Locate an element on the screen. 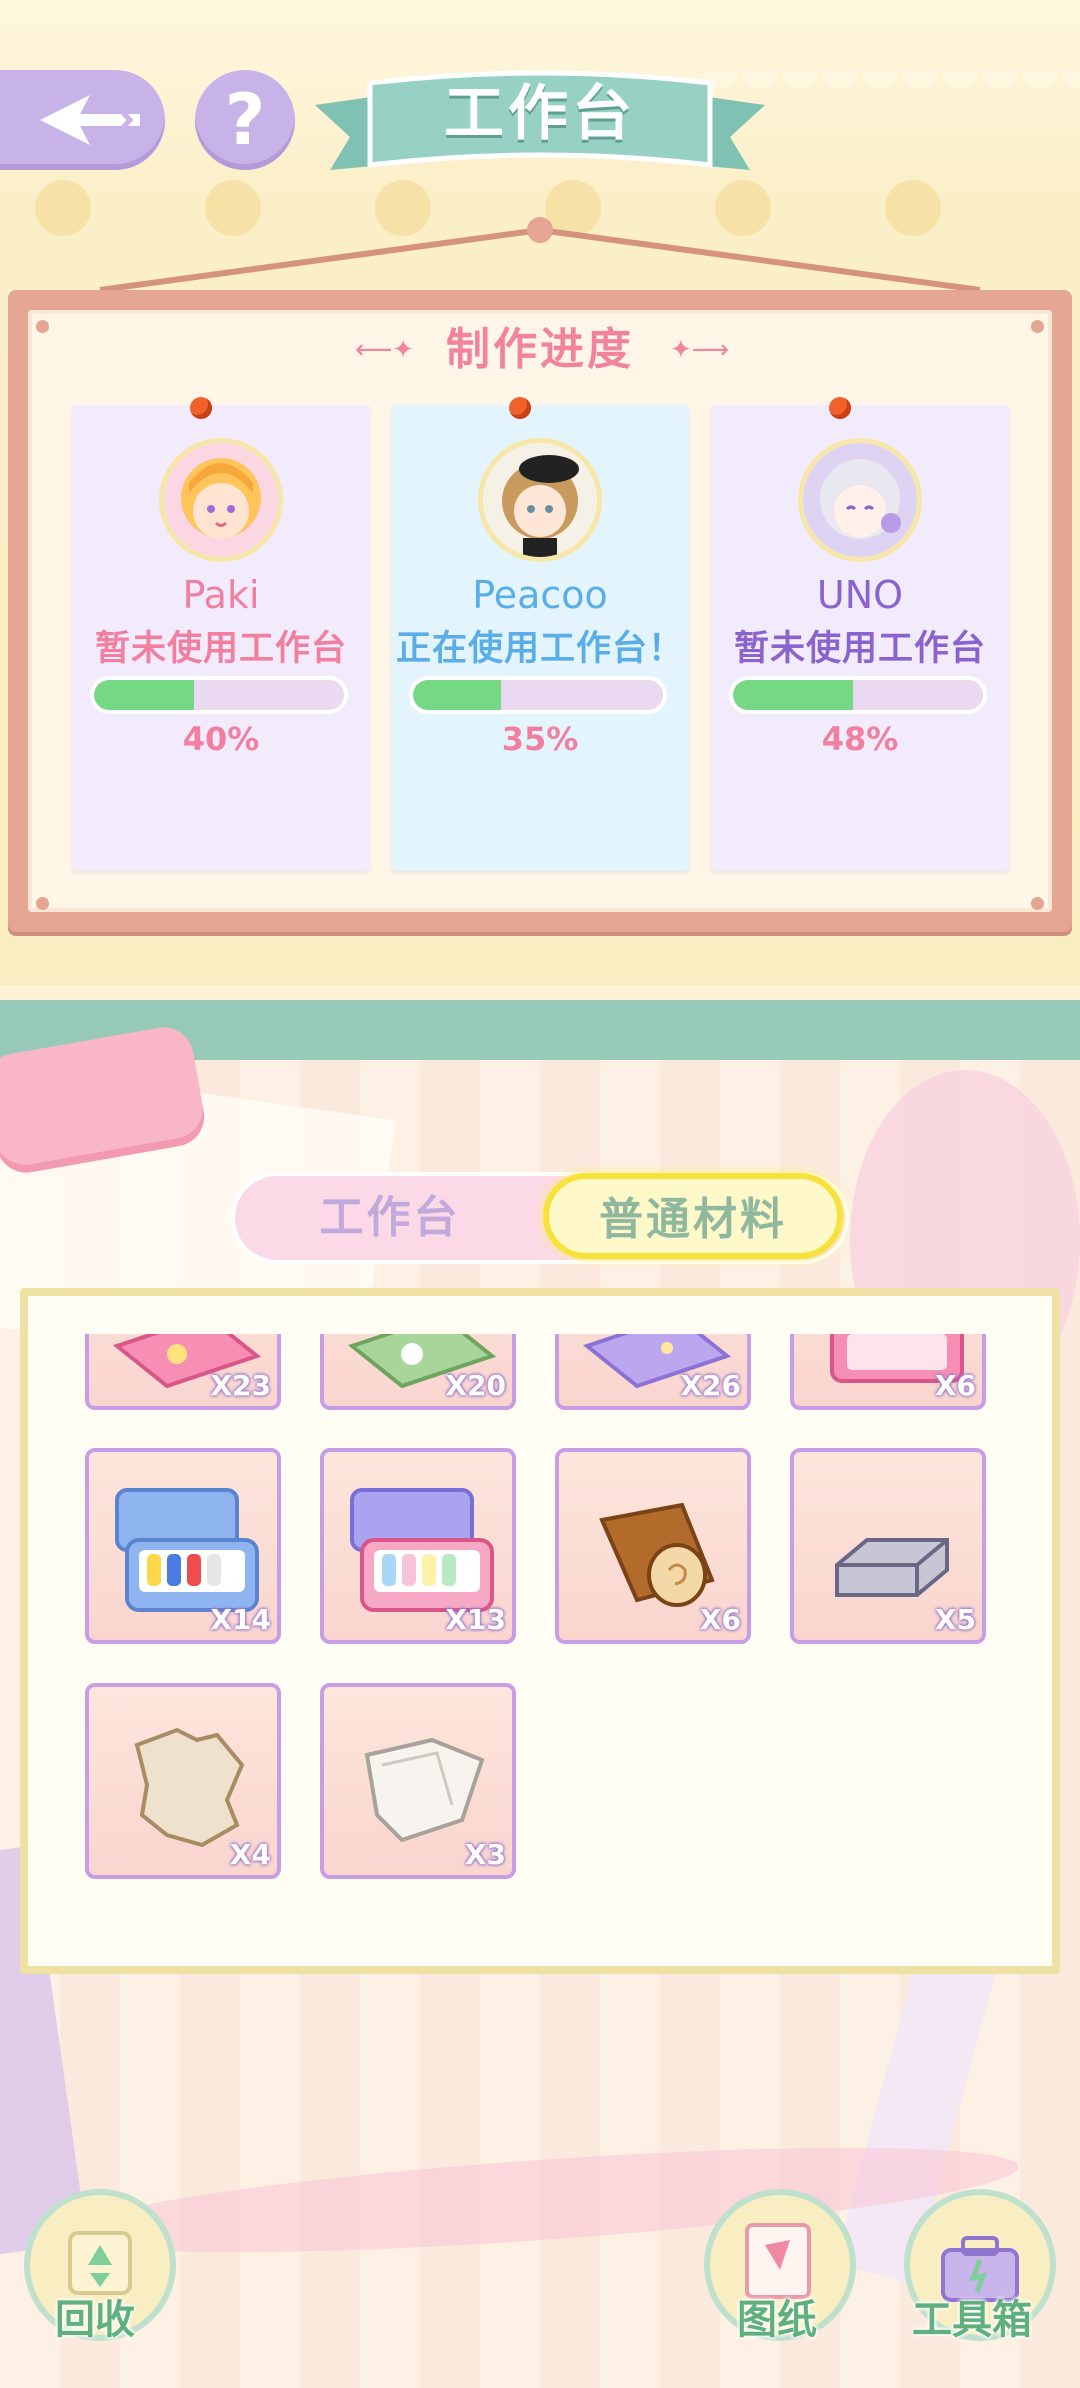 The width and height of the screenshot is (1080, 2388). recycle-label: 回收 is located at coordinates (95, 2320).